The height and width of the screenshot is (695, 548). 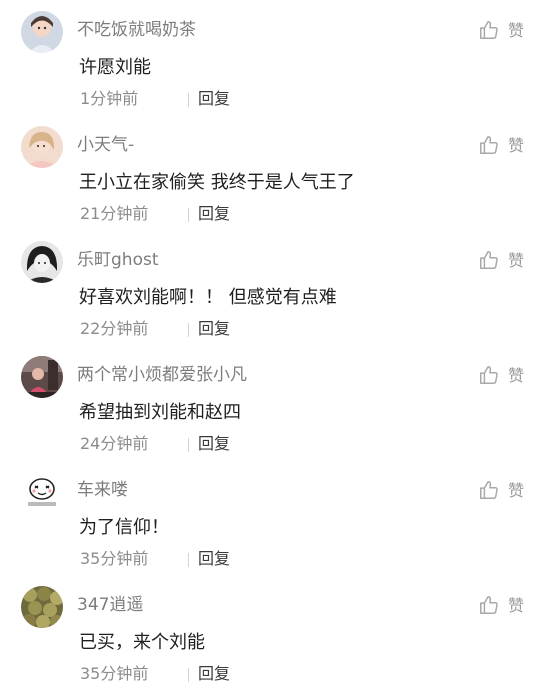 What do you see at coordinates (160, 412) in the screenshot?
I see `comment-text: 希望抽到刘能和赵四` at bounding box center [160, 412].